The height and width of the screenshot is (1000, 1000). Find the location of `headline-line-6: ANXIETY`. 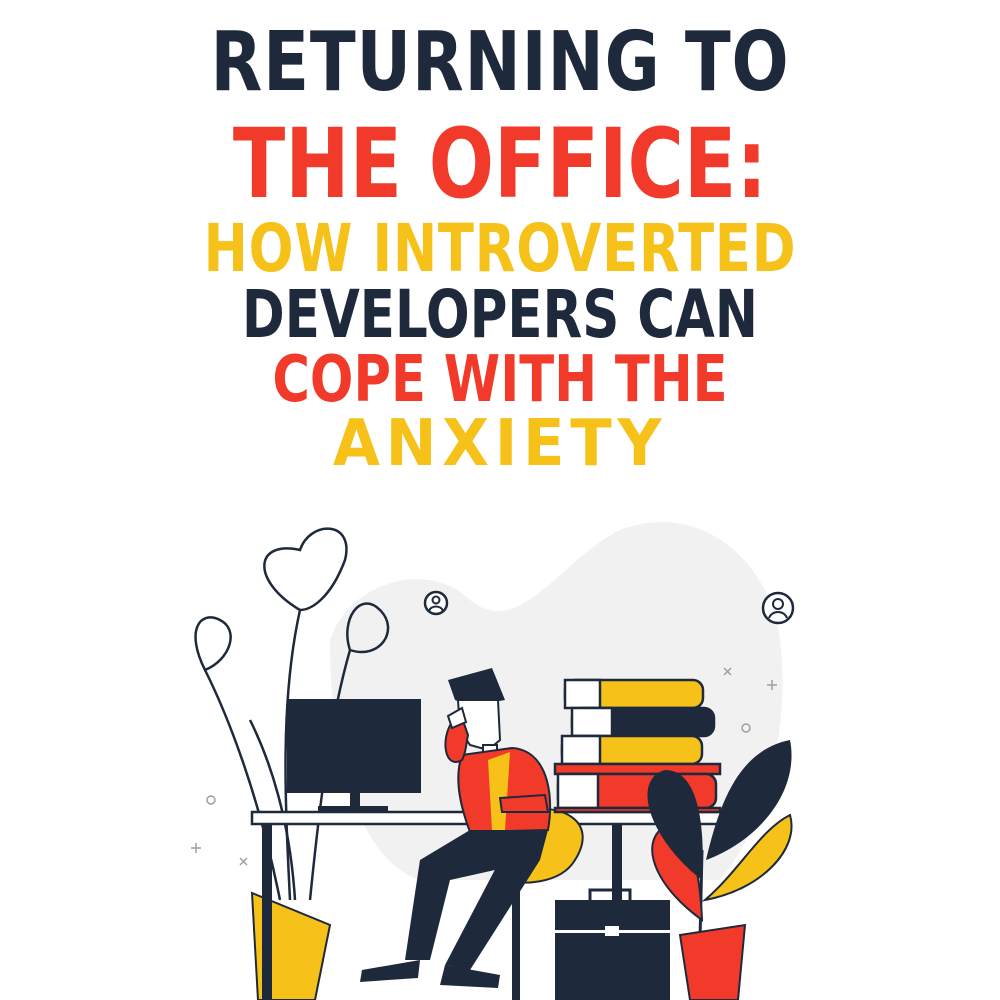

headline-line-6: ANXIETY is located at coordinates (500, 444).